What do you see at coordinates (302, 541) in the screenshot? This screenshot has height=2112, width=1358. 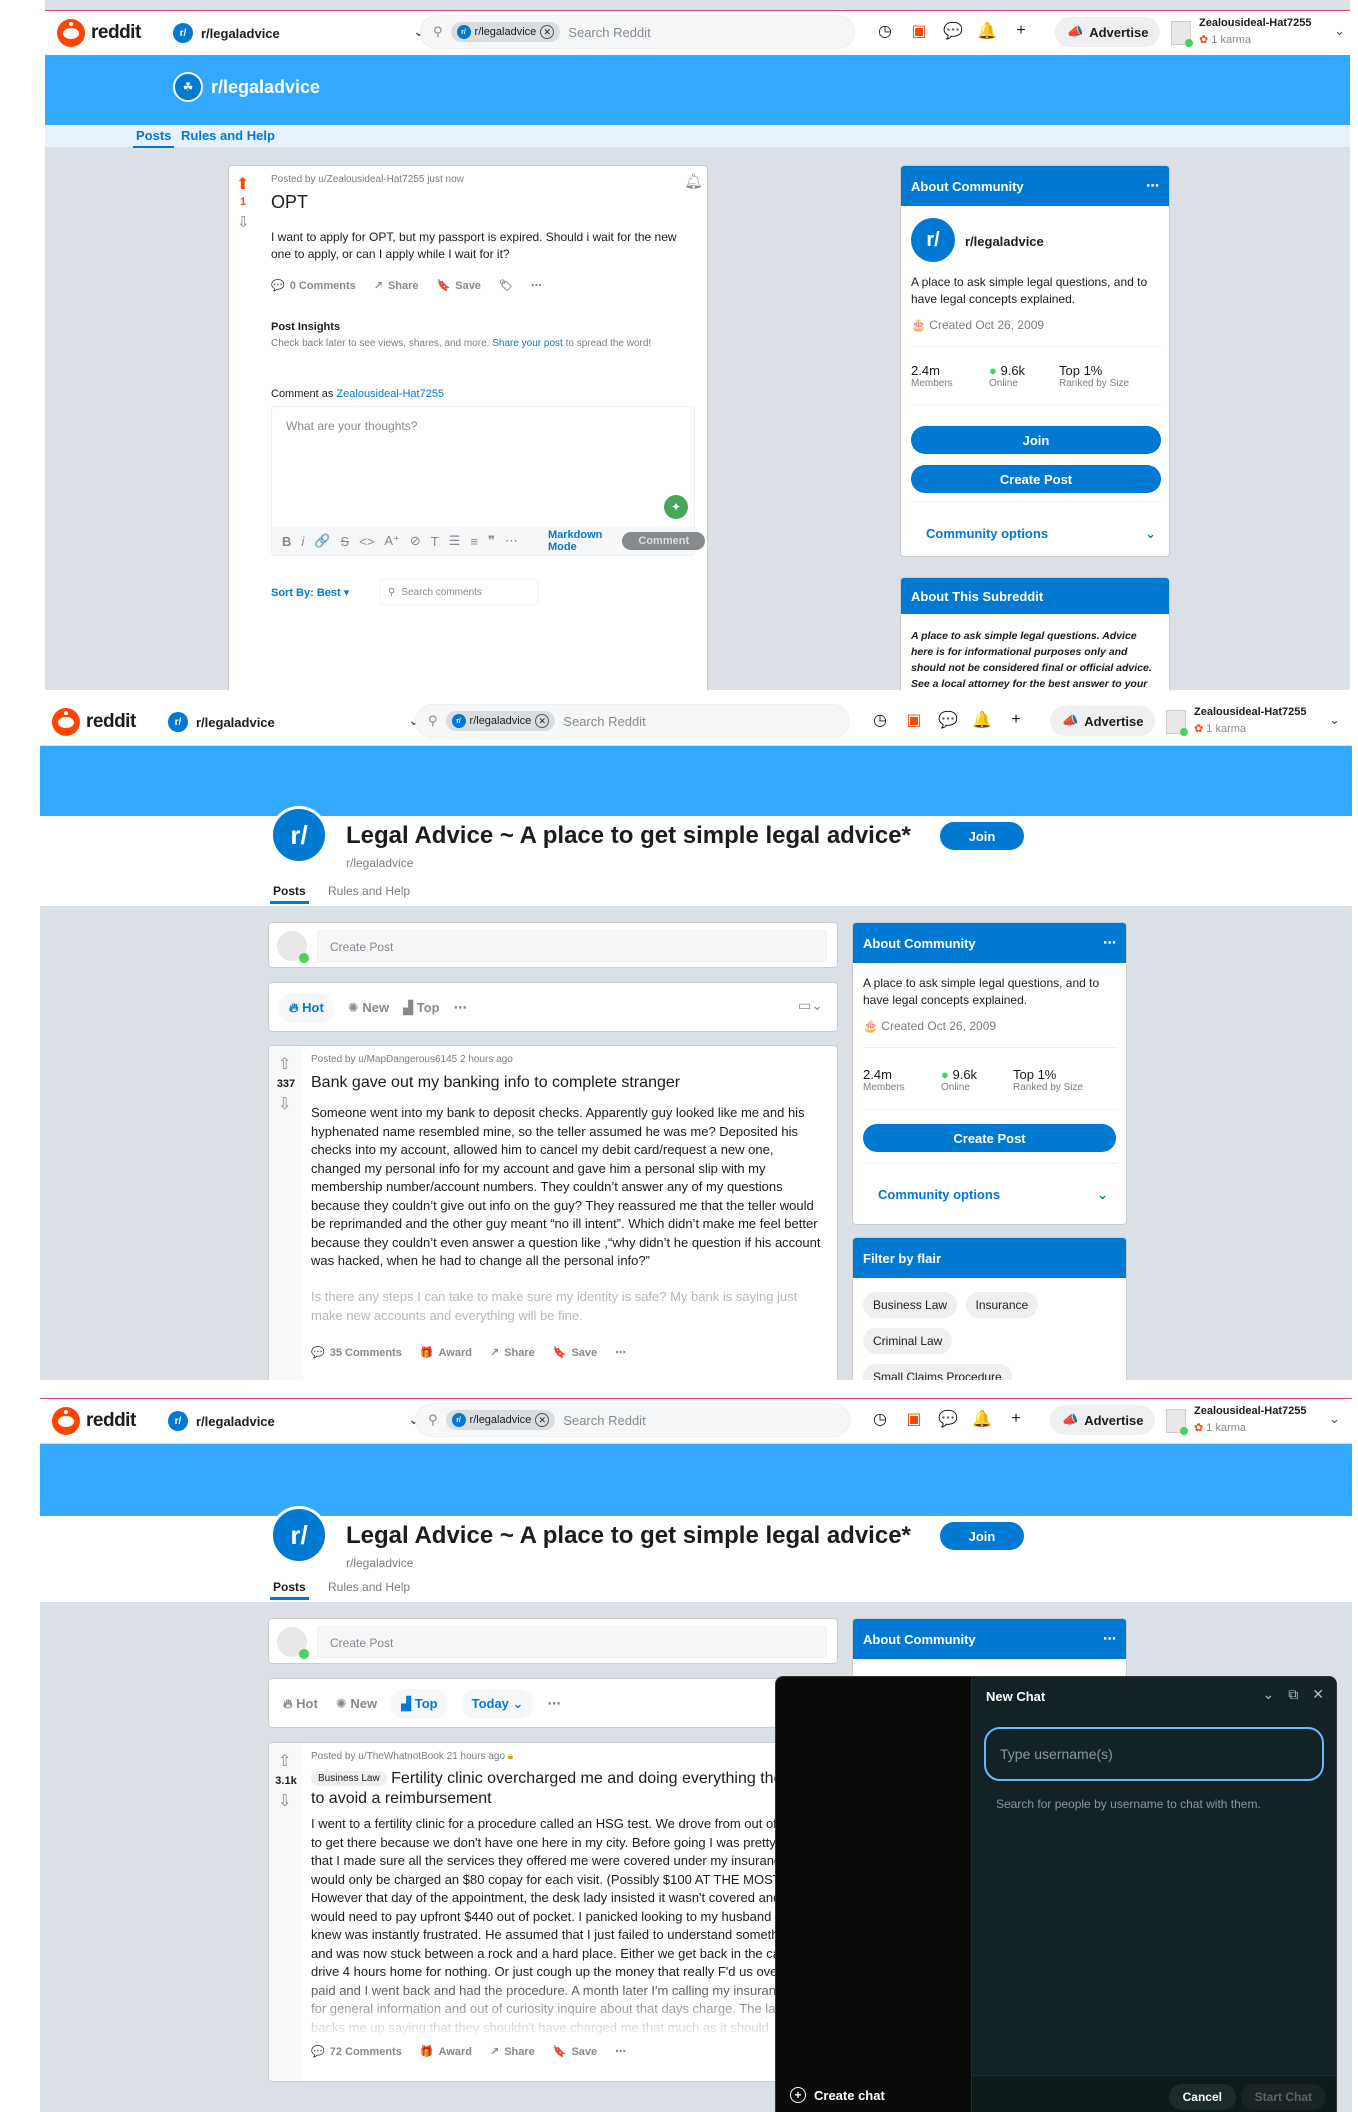 I see `italic-icon: i` at bounding box center [302, 541].